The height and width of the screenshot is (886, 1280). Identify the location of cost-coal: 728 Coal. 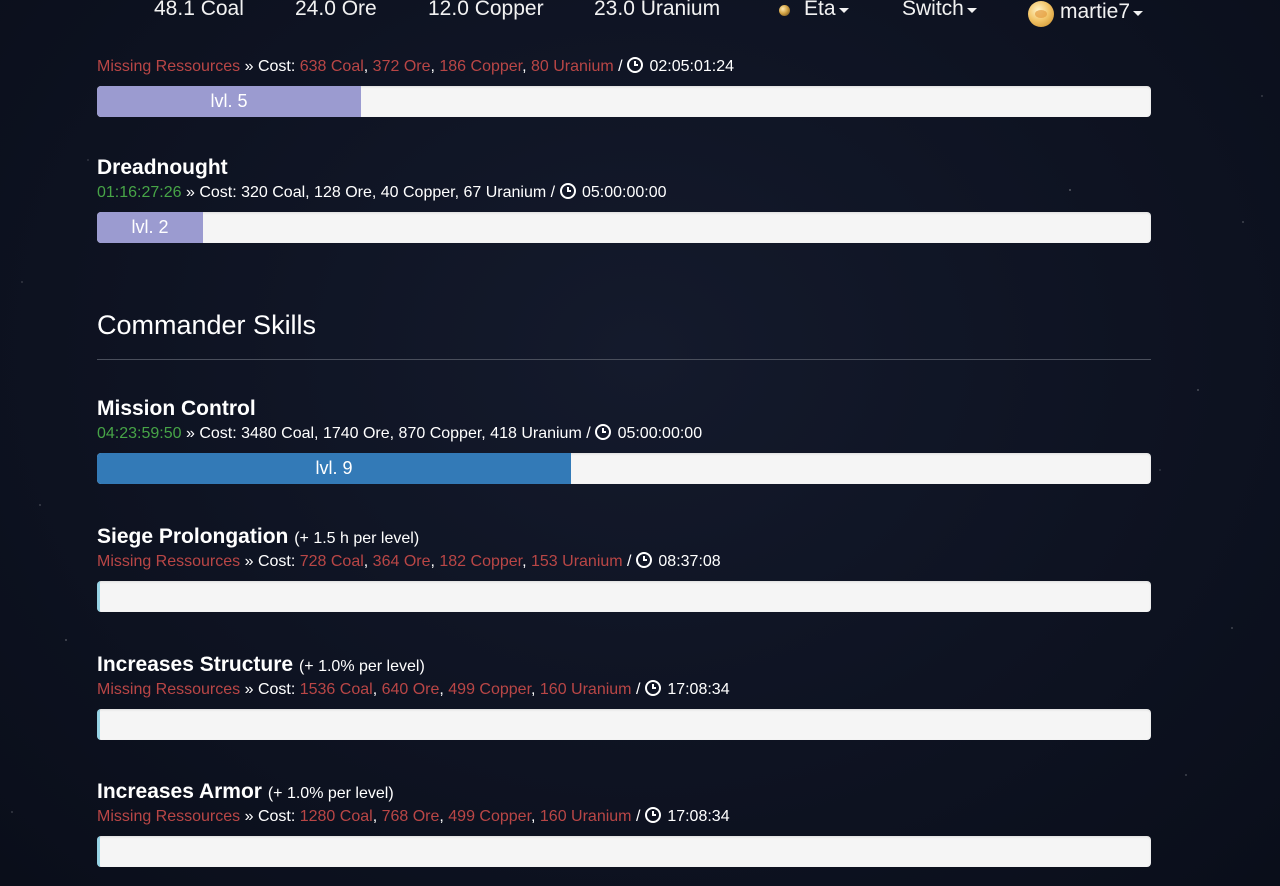
(331, 561).